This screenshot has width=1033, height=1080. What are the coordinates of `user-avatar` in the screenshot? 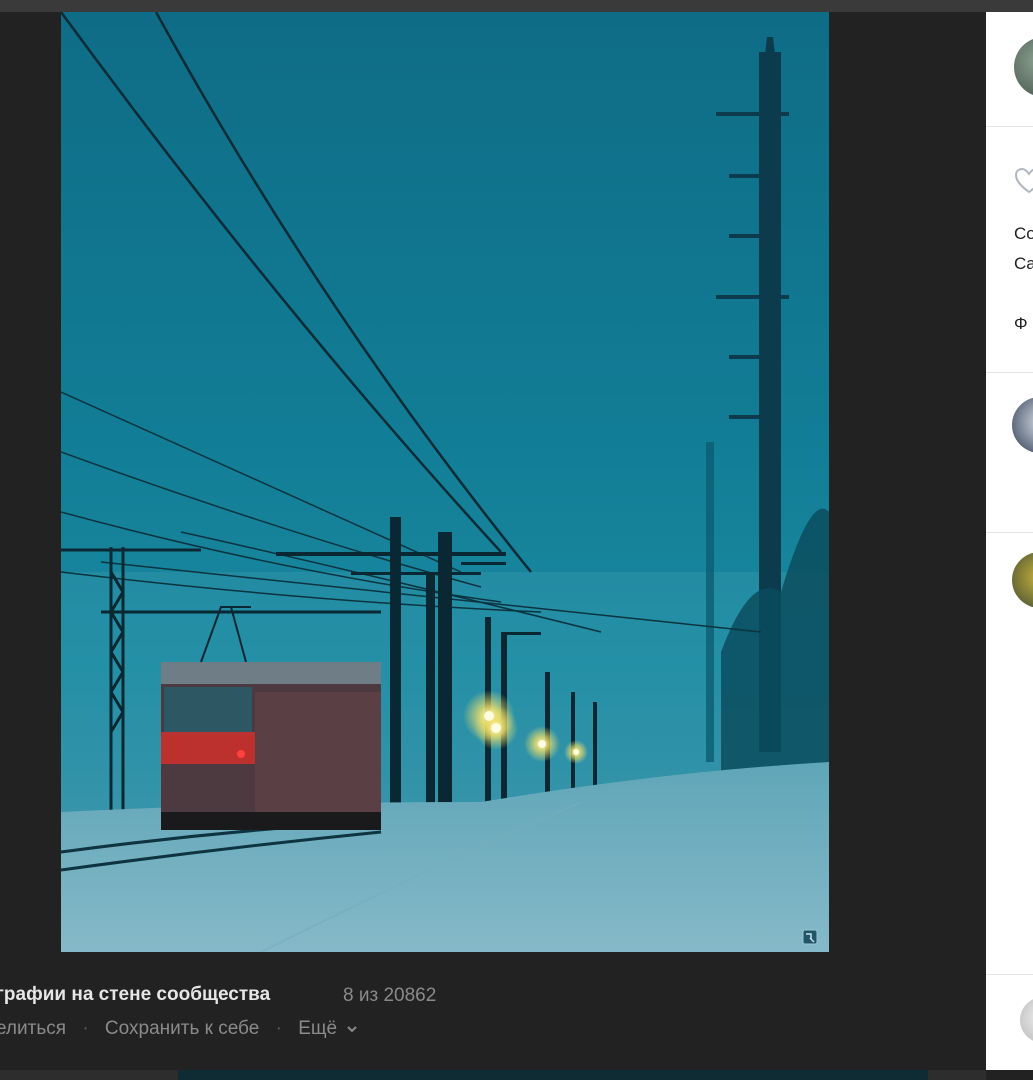 It's located at (1026, 1020).